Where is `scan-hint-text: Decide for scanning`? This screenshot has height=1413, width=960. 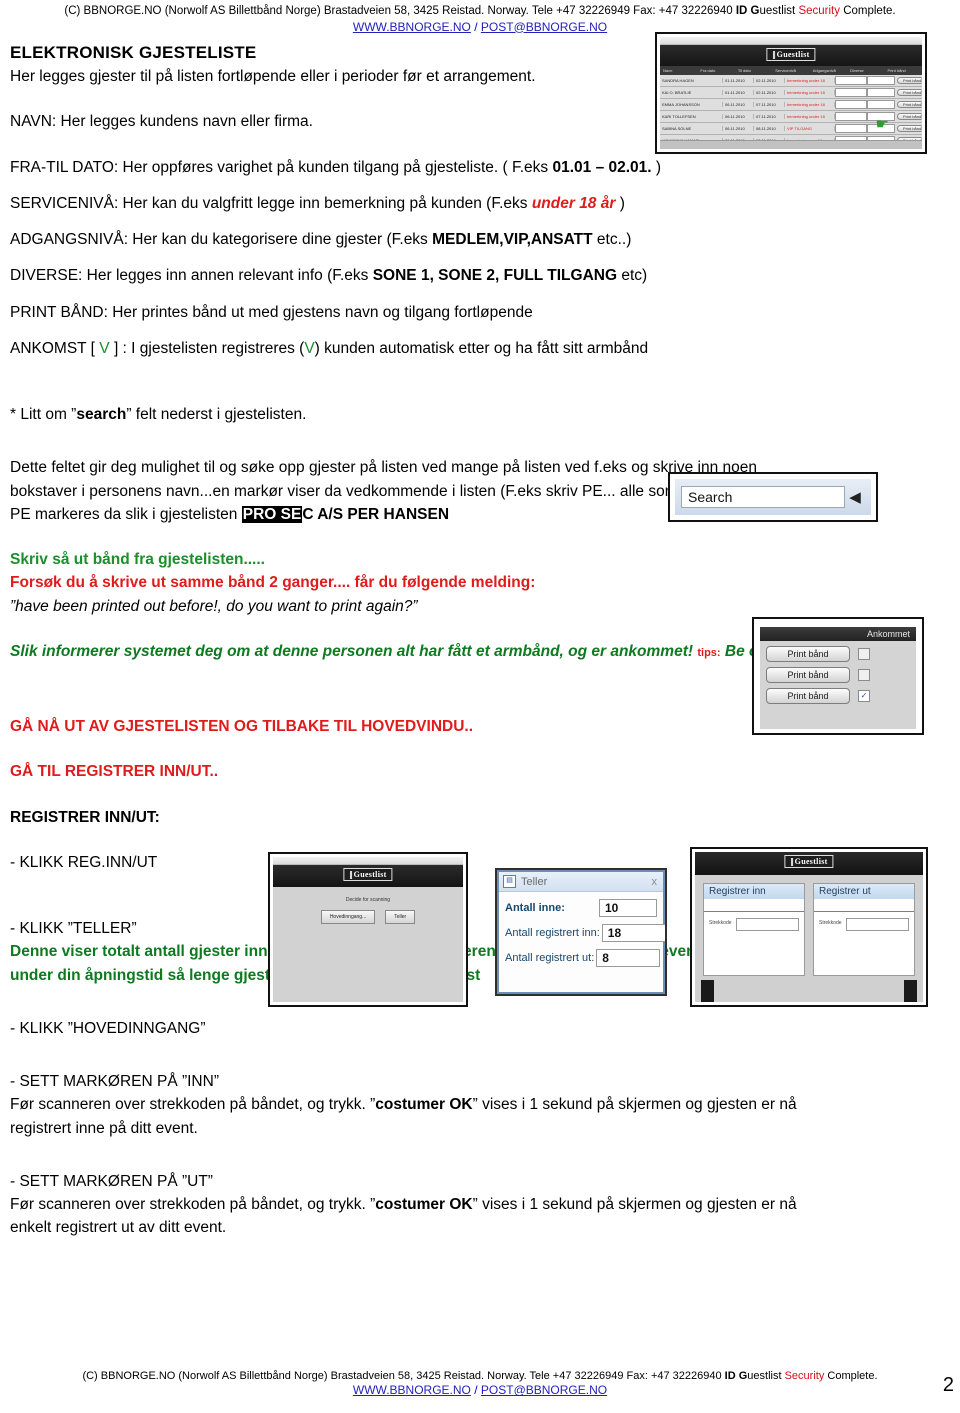 scan-hint-text: Decide for scanning is located at coordinates (368, 900).